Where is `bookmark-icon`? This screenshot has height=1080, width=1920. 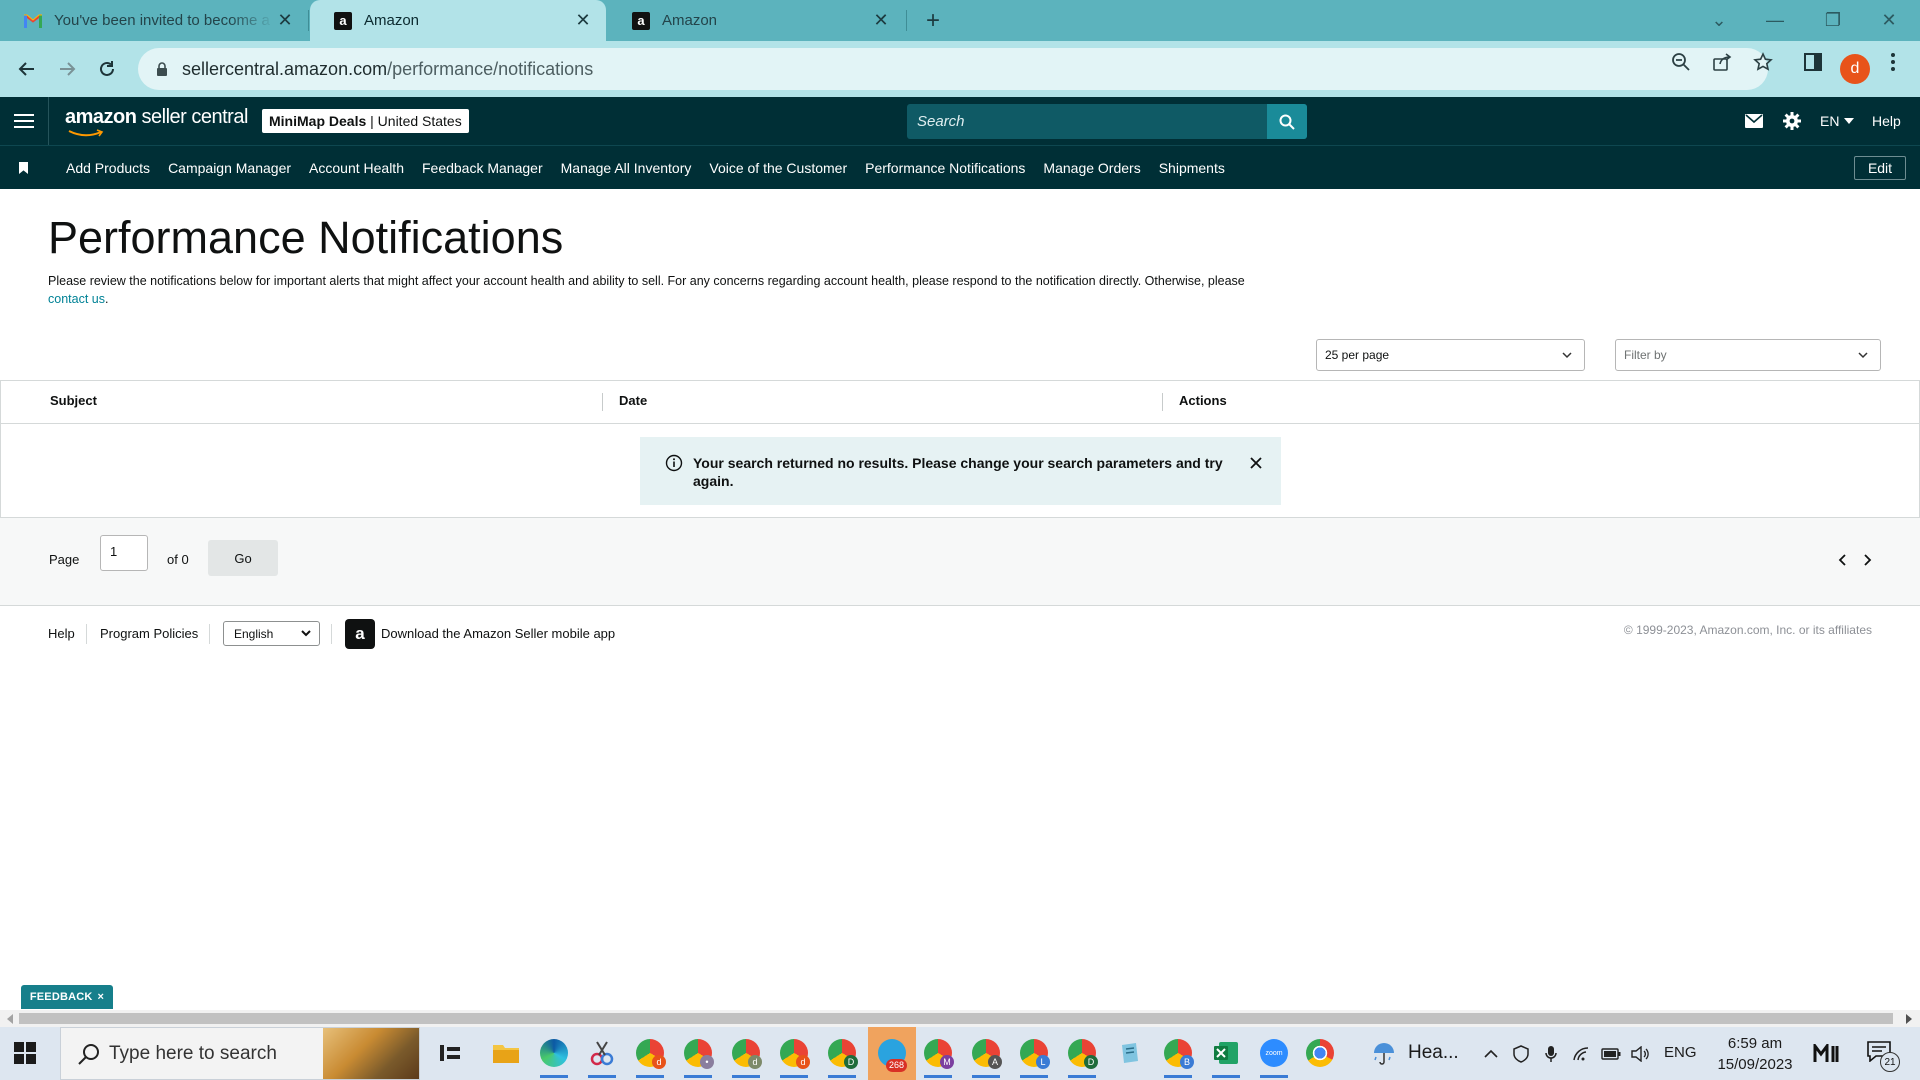
bookmark-icon is located at coordinates (23, 168).